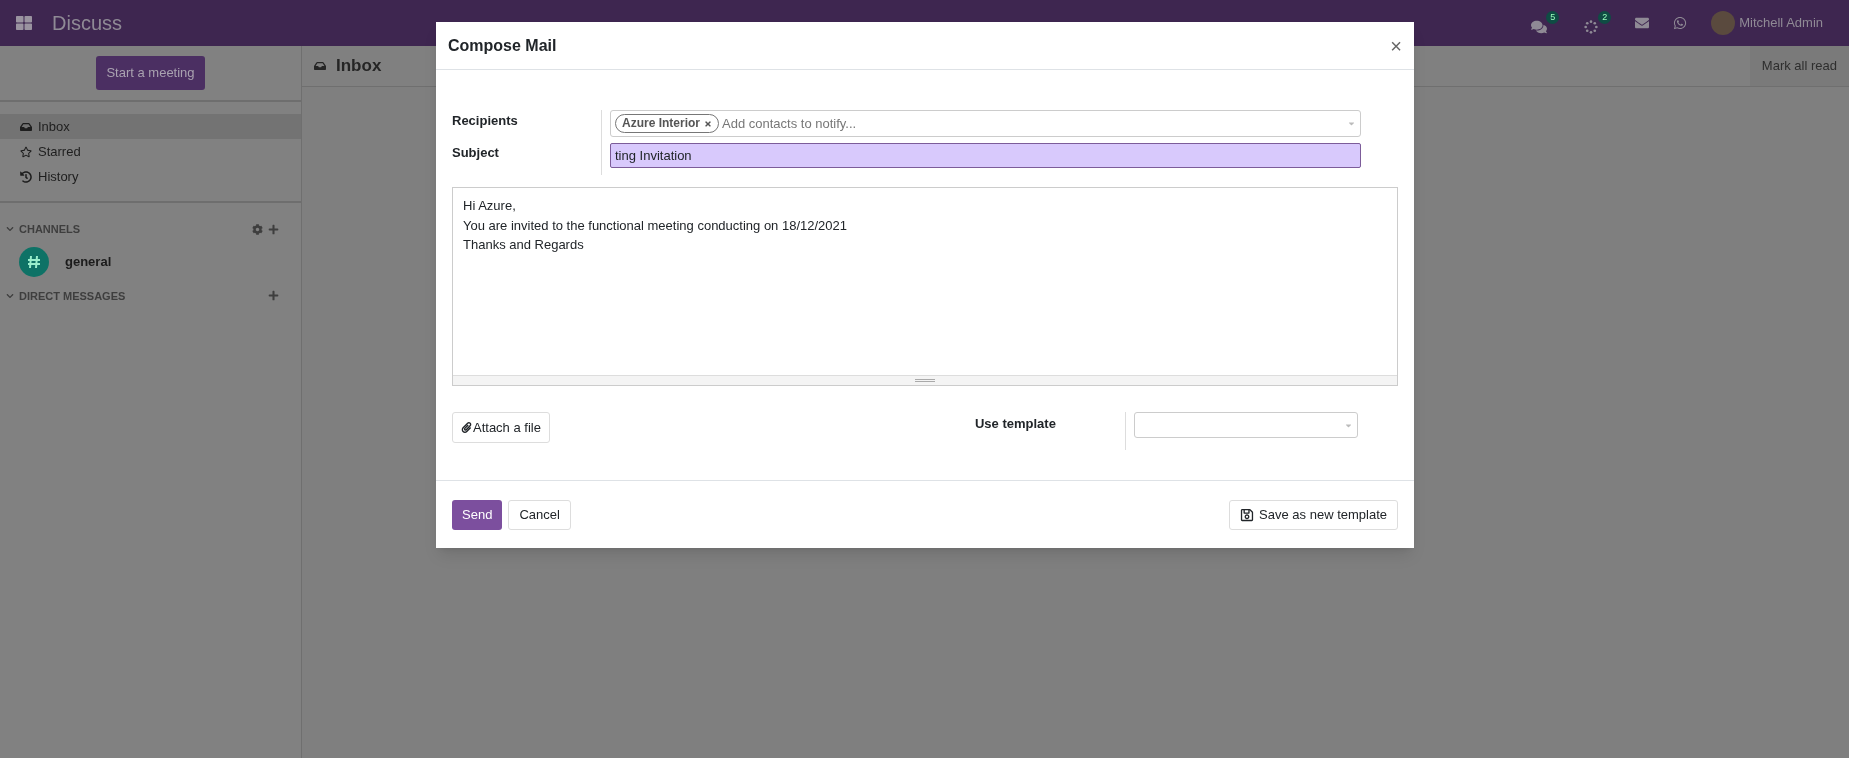 This screenshot has height=758, width=1849. I want to click on body-text-line: You are invited to the functional meeting conducting on 18/12/2021, so click(656, 225).